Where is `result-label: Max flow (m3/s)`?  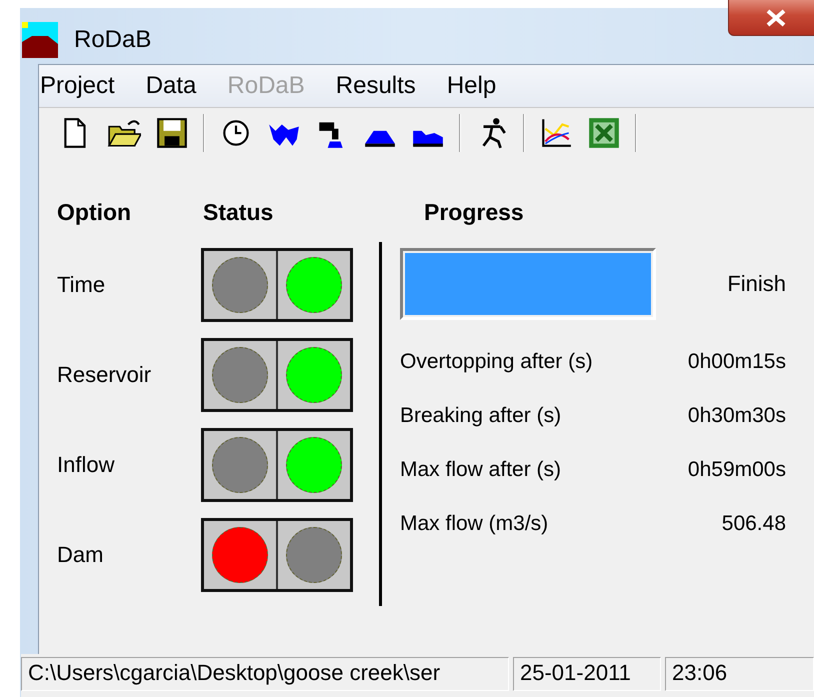 result-label: Max flow (m3/s) is located at coordinates (474, 524).